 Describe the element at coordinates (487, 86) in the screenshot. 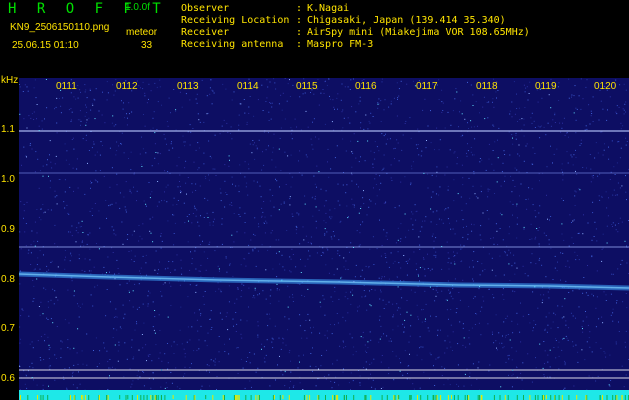

I see `time-tick-0118: 0118` at that location.